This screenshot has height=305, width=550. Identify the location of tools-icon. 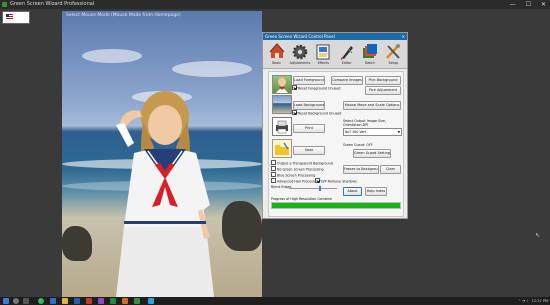
(393, 51).